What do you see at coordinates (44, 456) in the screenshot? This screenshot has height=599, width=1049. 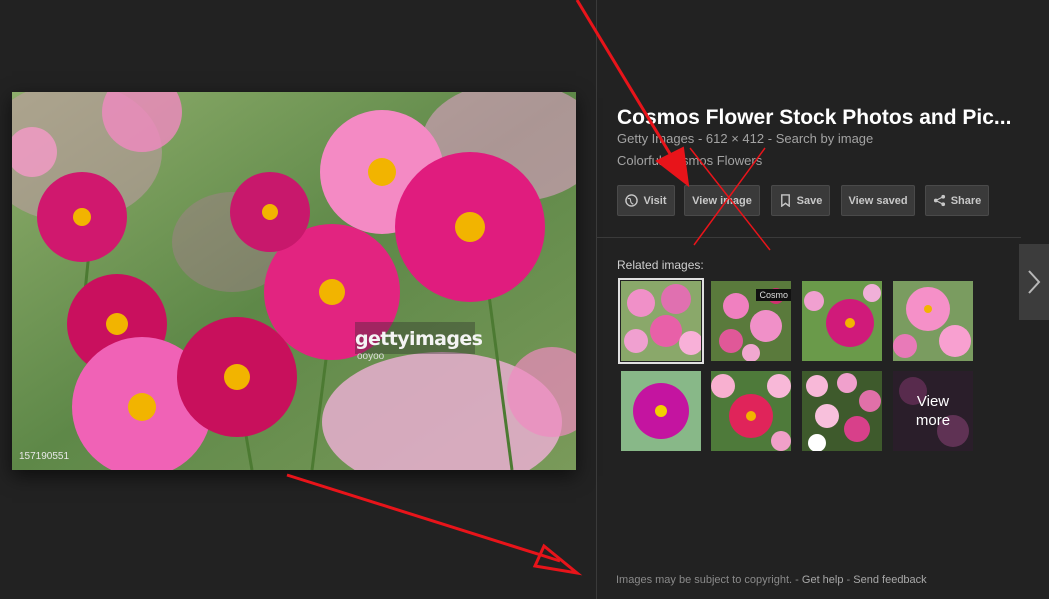 I see `photo-id: 157190551` at bounding box center [44, 456].